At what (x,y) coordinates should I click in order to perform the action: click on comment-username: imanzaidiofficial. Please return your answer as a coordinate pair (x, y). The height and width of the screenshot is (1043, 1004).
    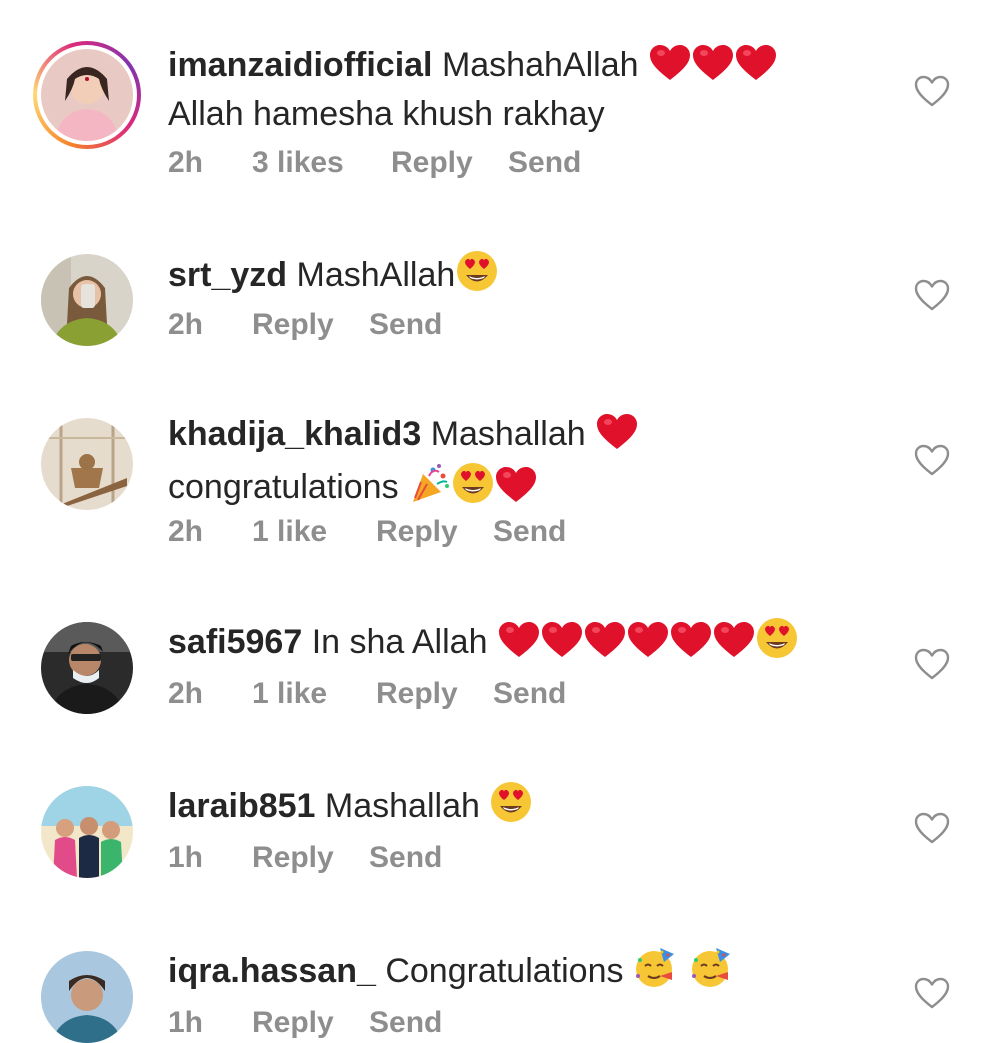
    Looking at the image, I should click on (300, 65).